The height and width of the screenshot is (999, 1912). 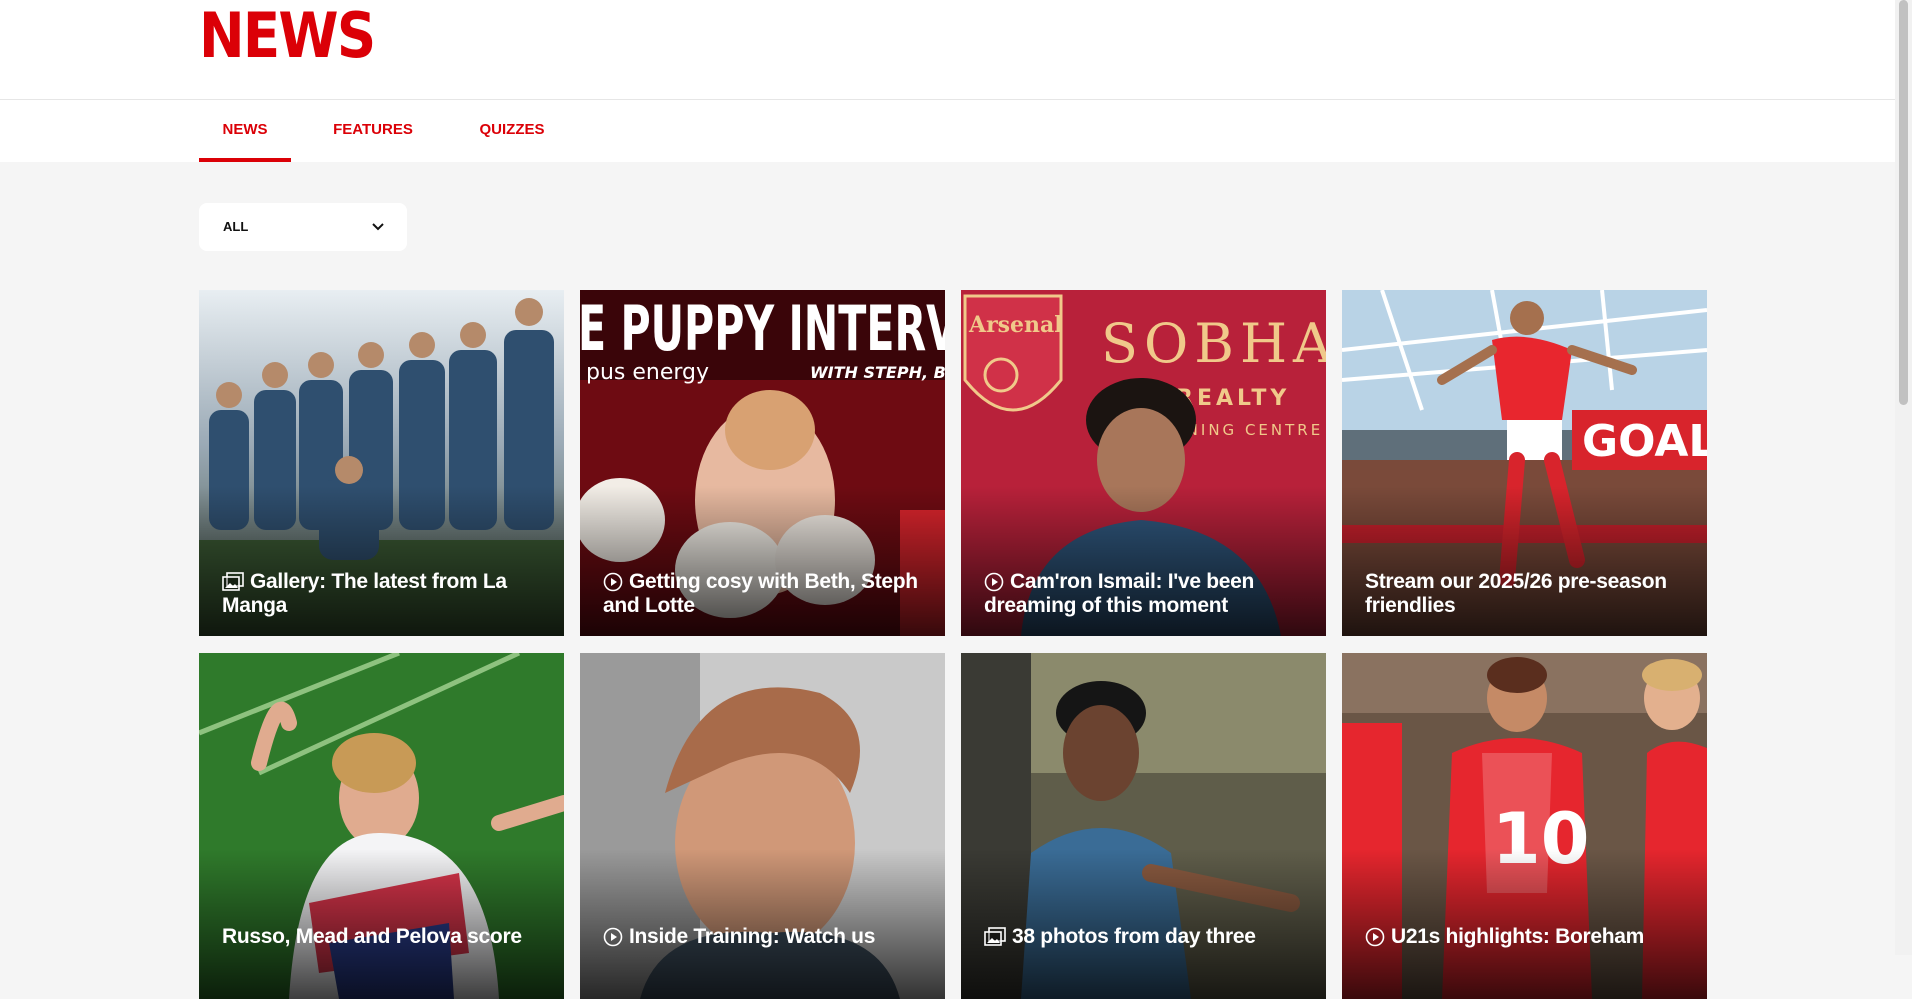 What do you see at coordinates (764, 937) in the screenshot?
I see `card-title: Inside Training: Watch us` at bounding box center [764, 937].